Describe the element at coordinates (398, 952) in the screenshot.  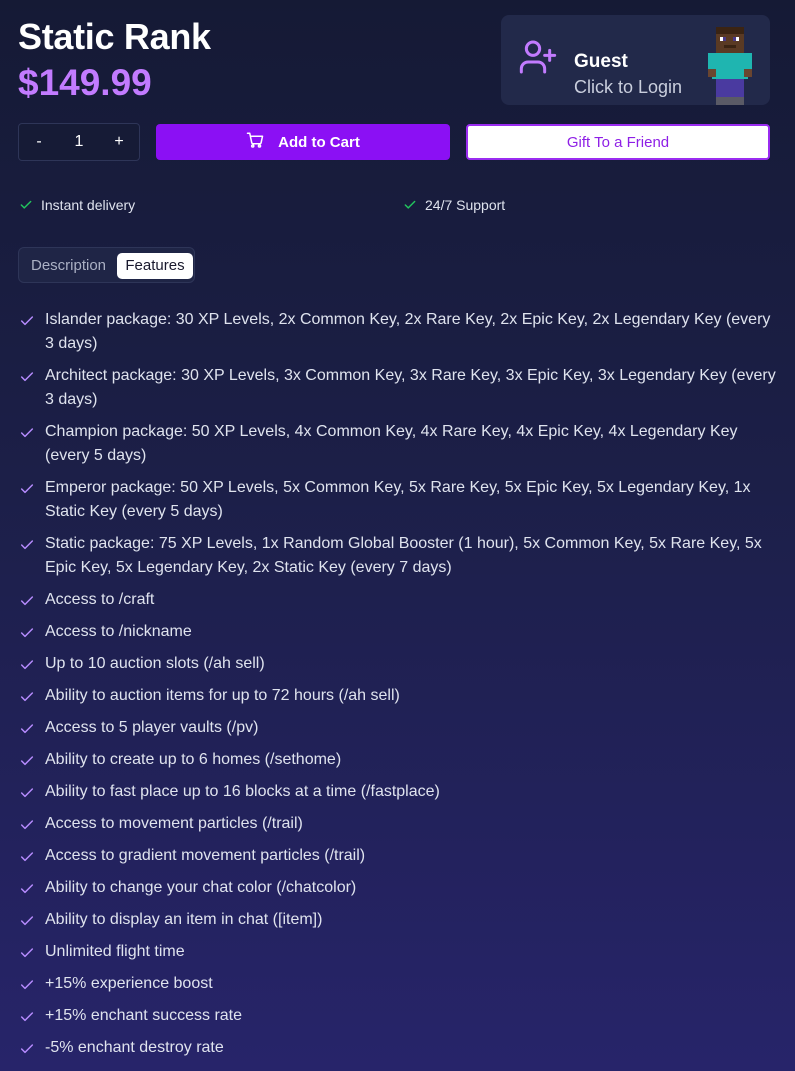
I see `feature-item: Unlimited flight time` at that location.